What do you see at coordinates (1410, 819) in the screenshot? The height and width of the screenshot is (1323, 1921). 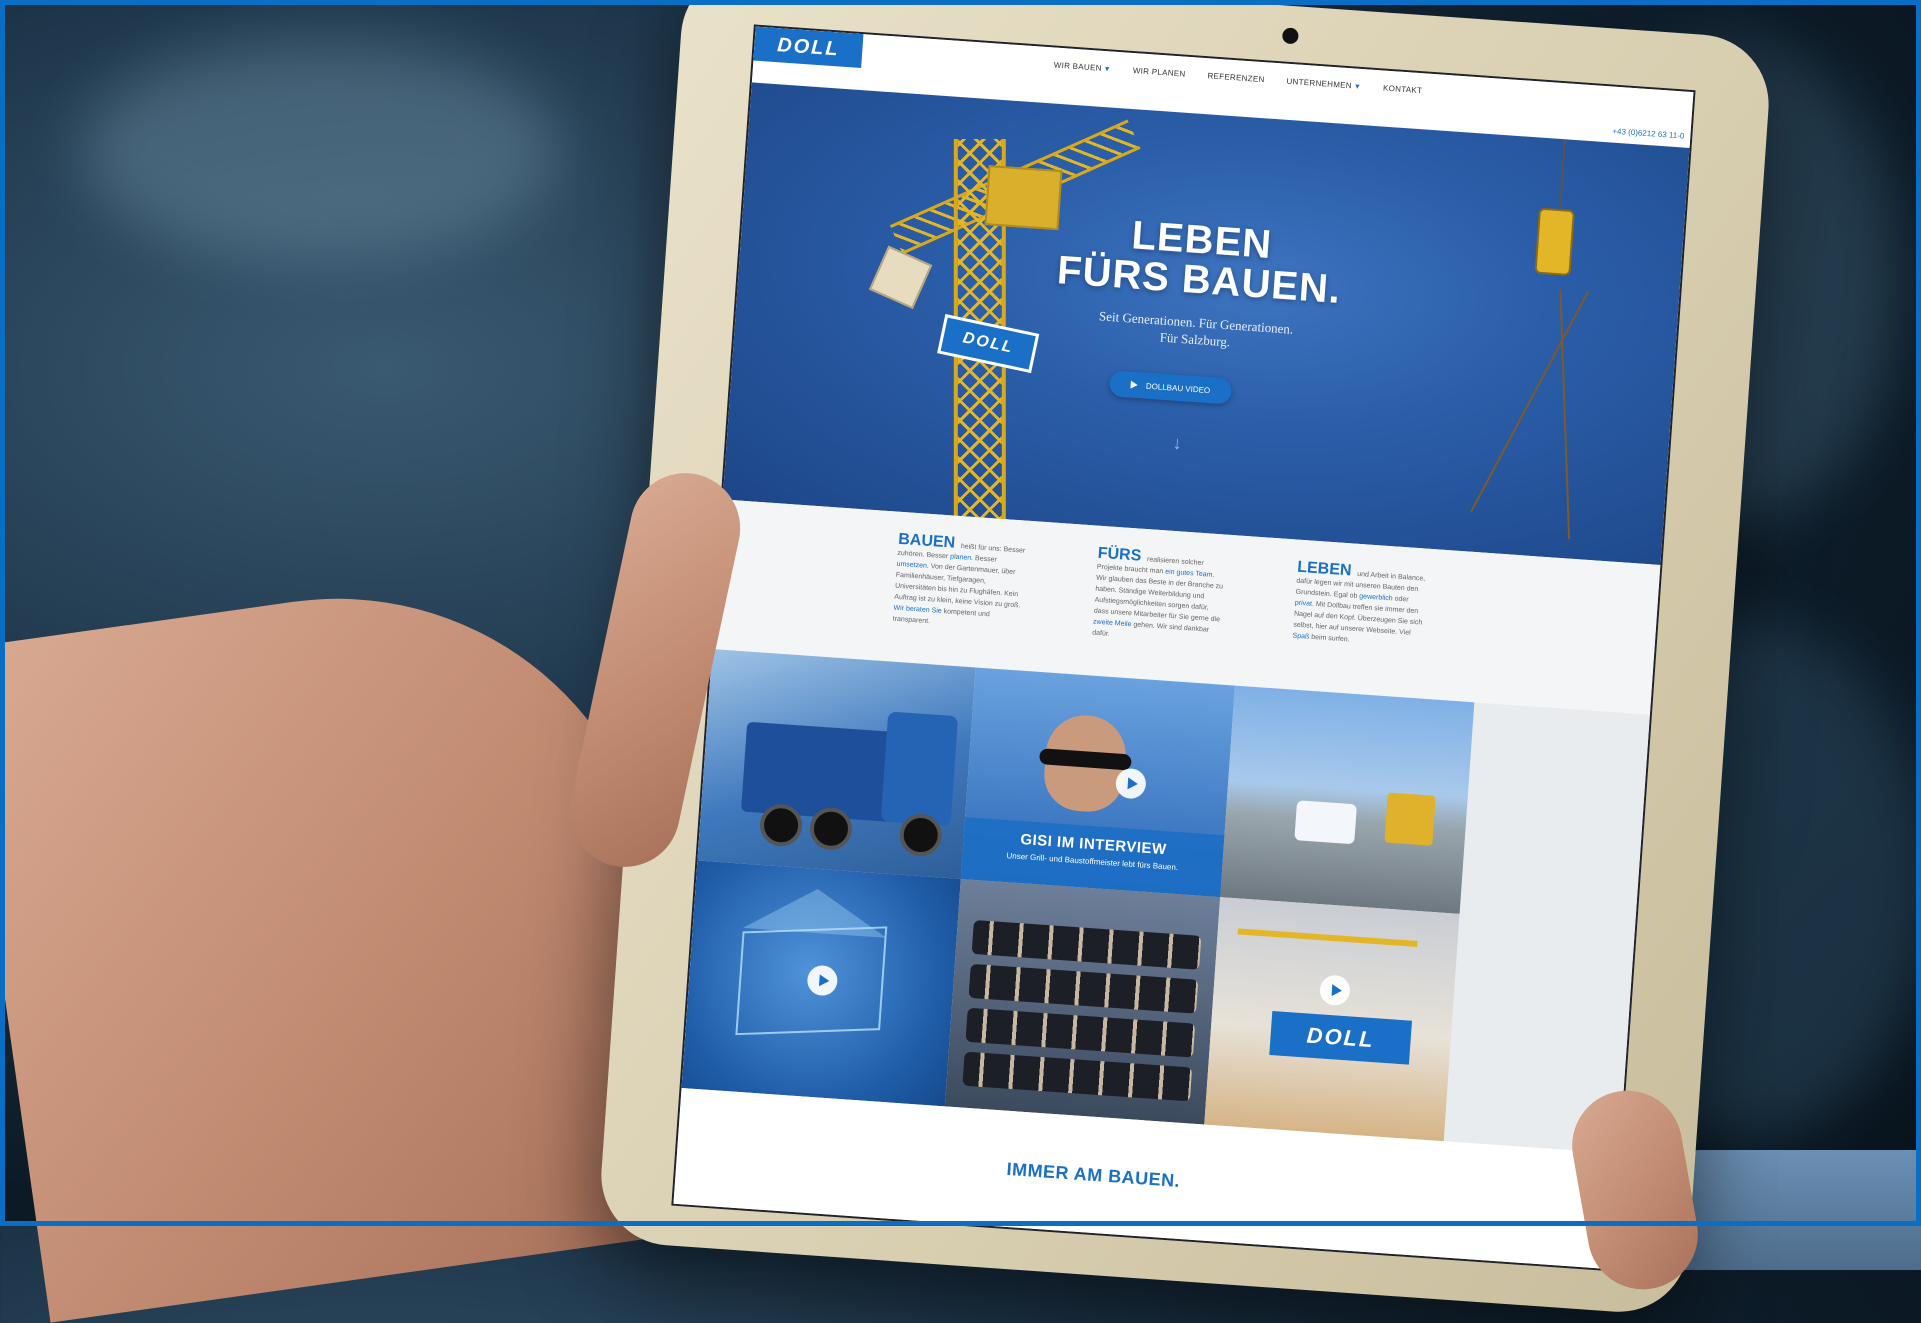 I see `excavator` at bounding box center [1410, 819].